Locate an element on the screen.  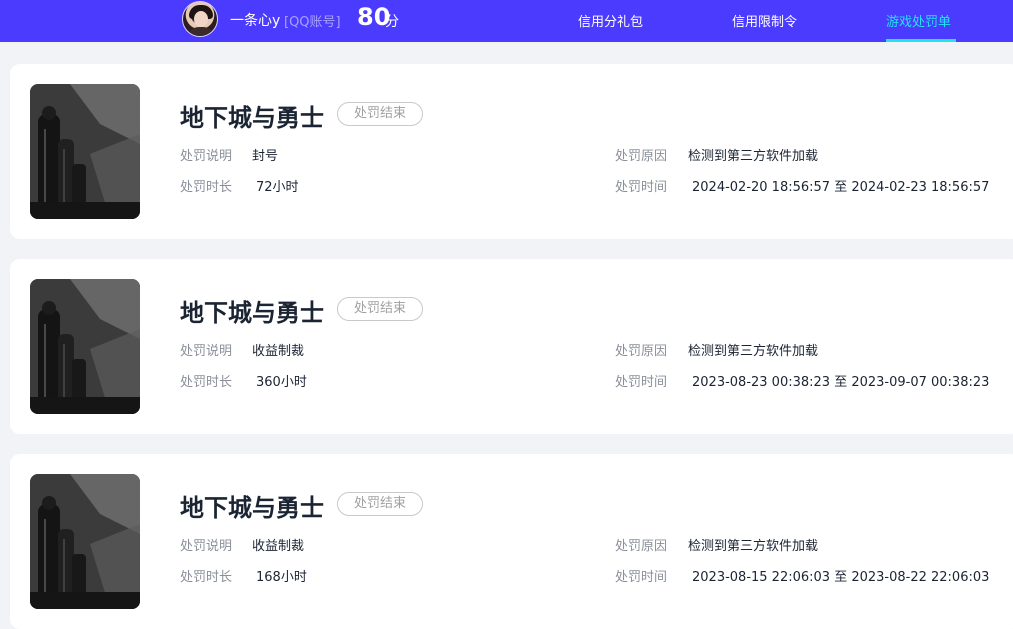
credit-score-unit: 分 is located at coordinates (392, 22).